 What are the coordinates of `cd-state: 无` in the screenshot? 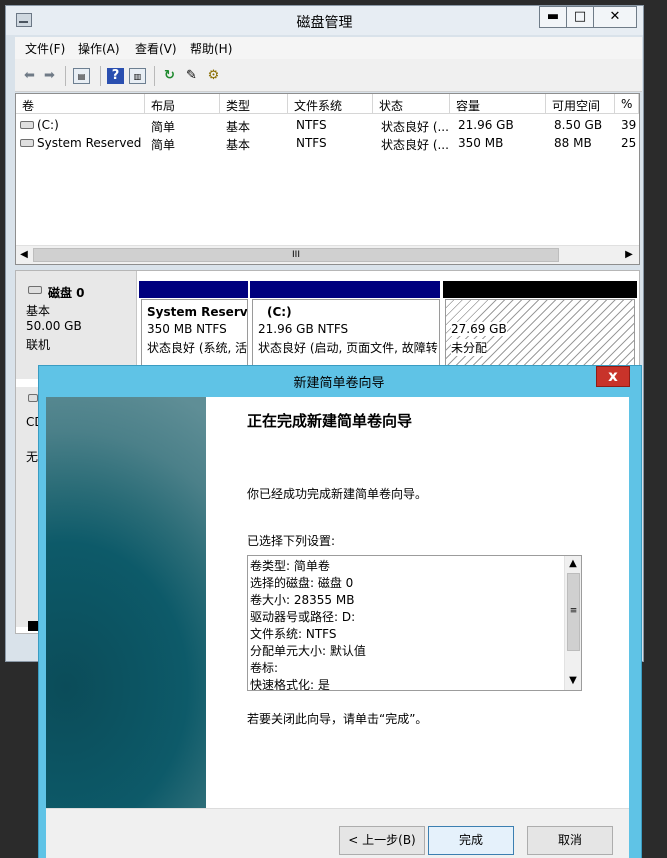 It's located at (32, 457).